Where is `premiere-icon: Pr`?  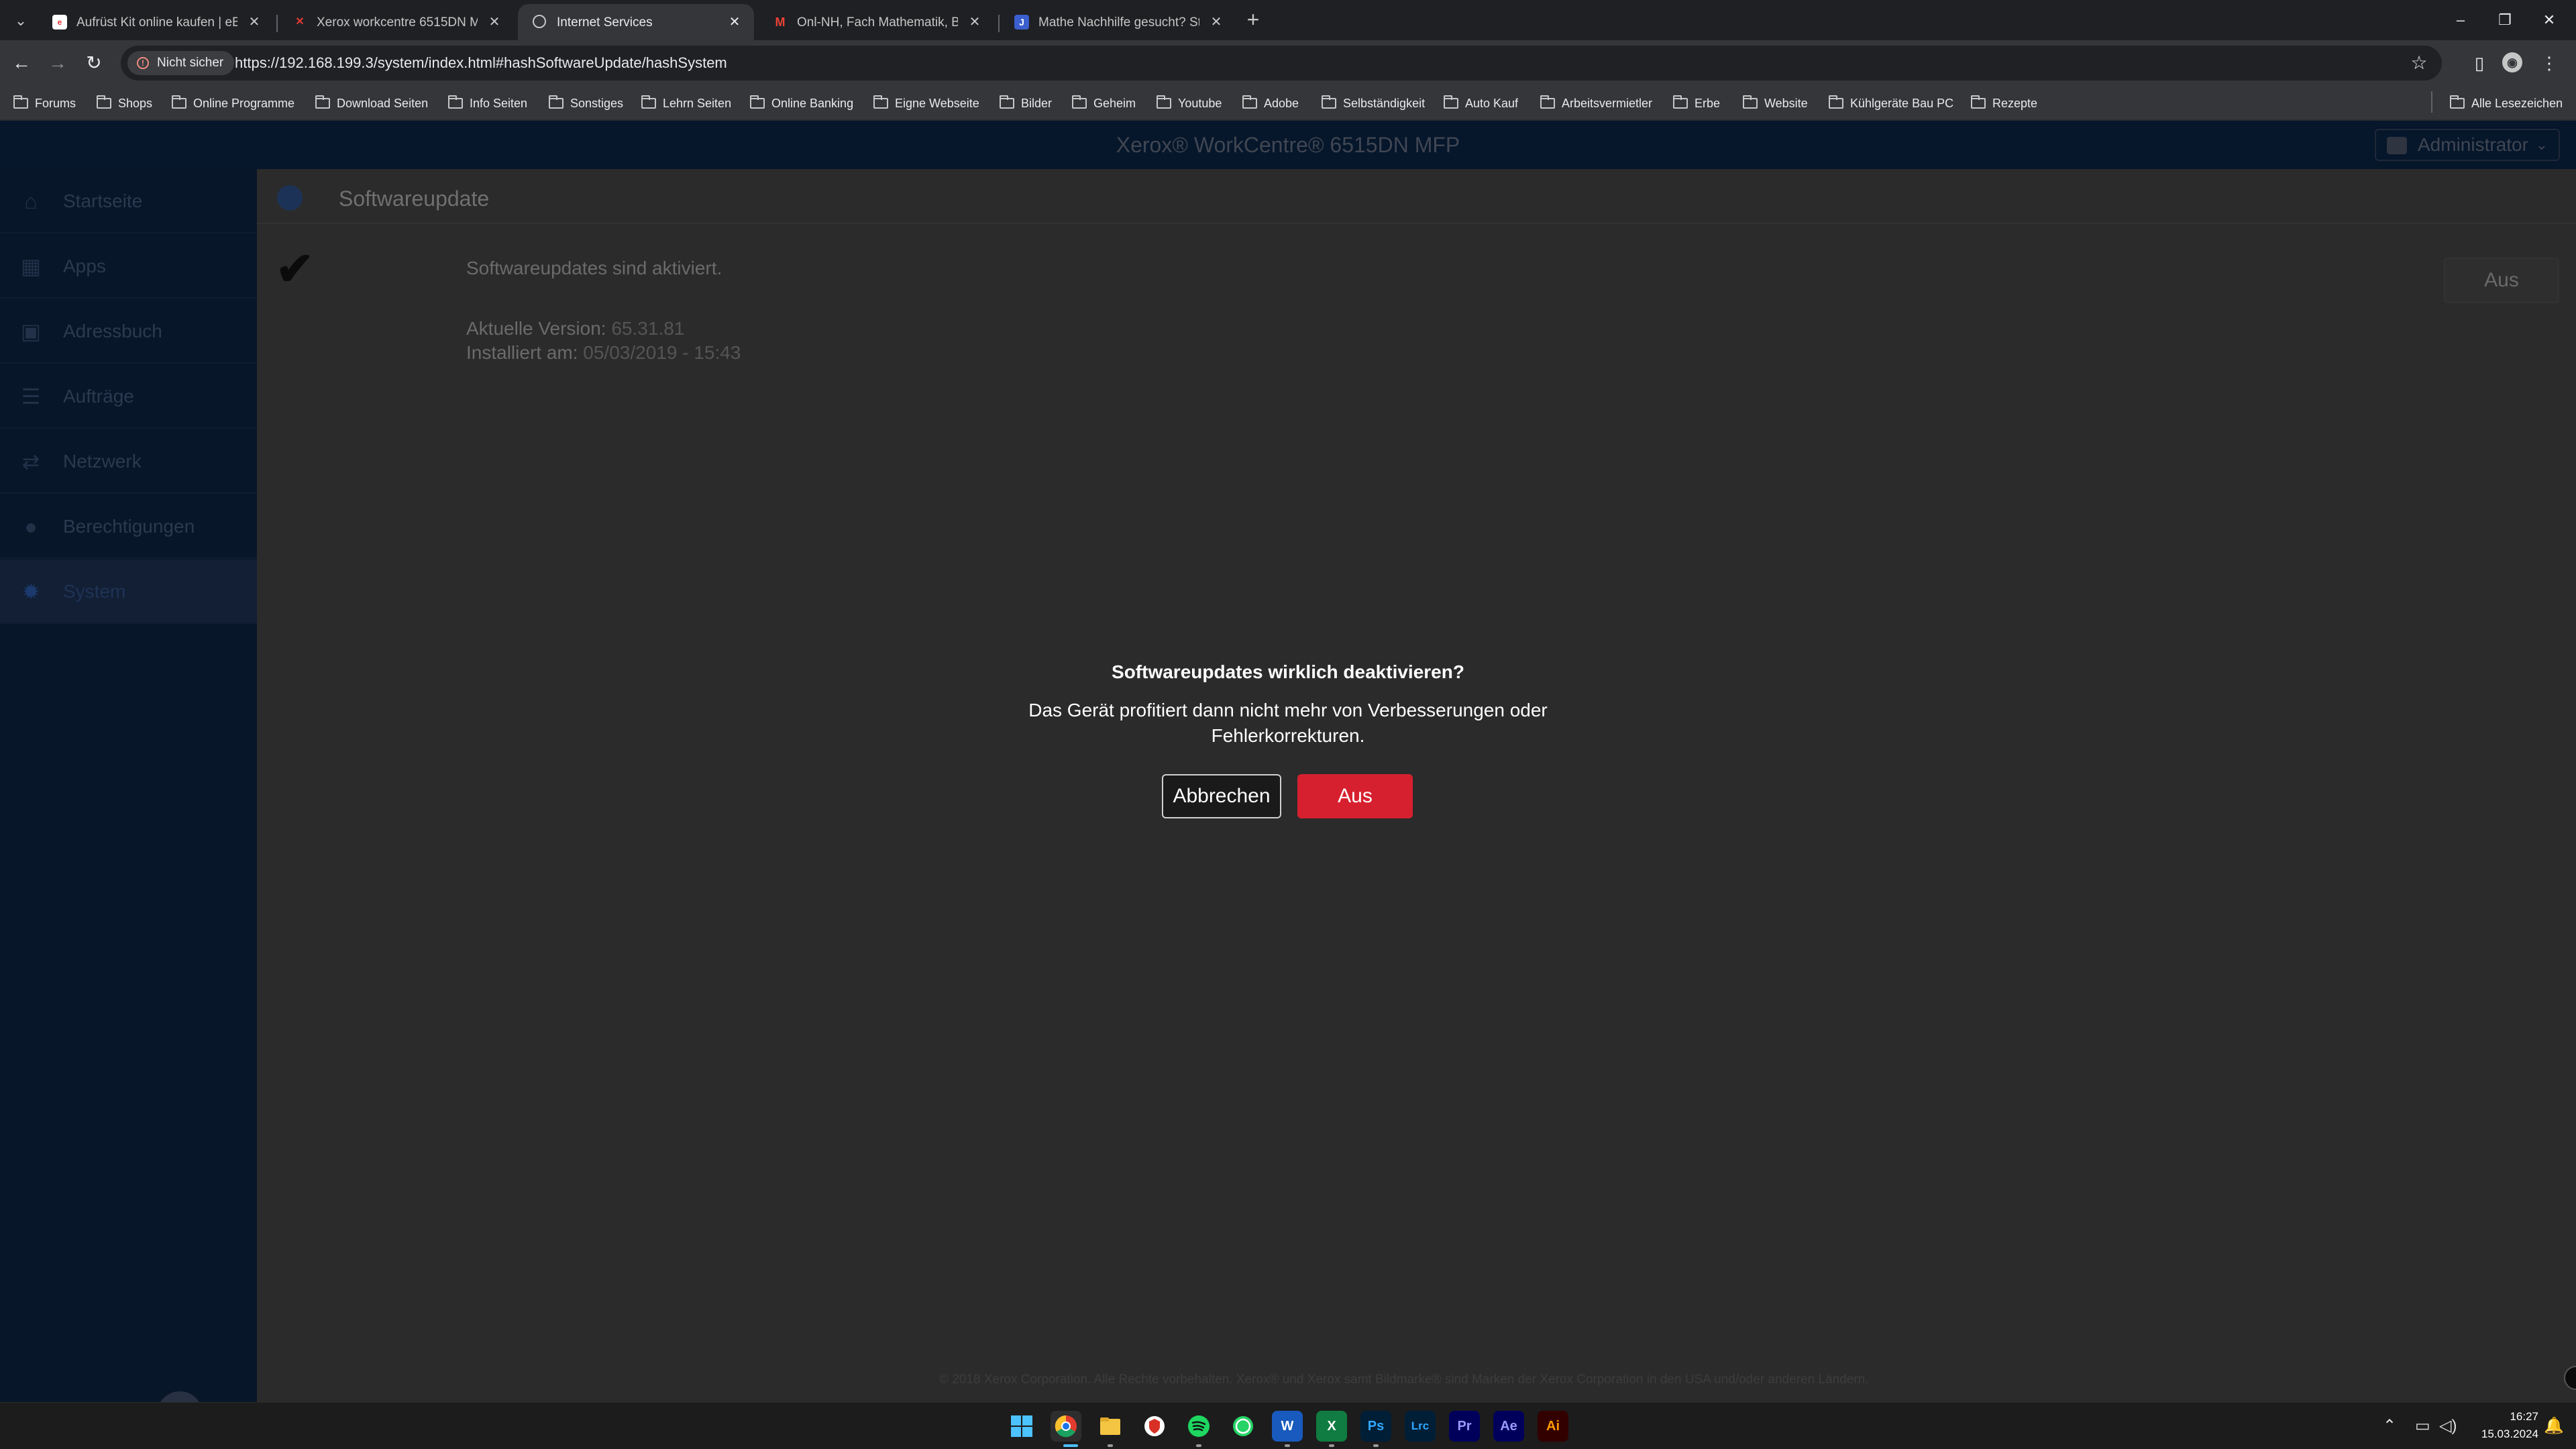 premiere-icon: Pr is located at coordinates (1464, 1426).